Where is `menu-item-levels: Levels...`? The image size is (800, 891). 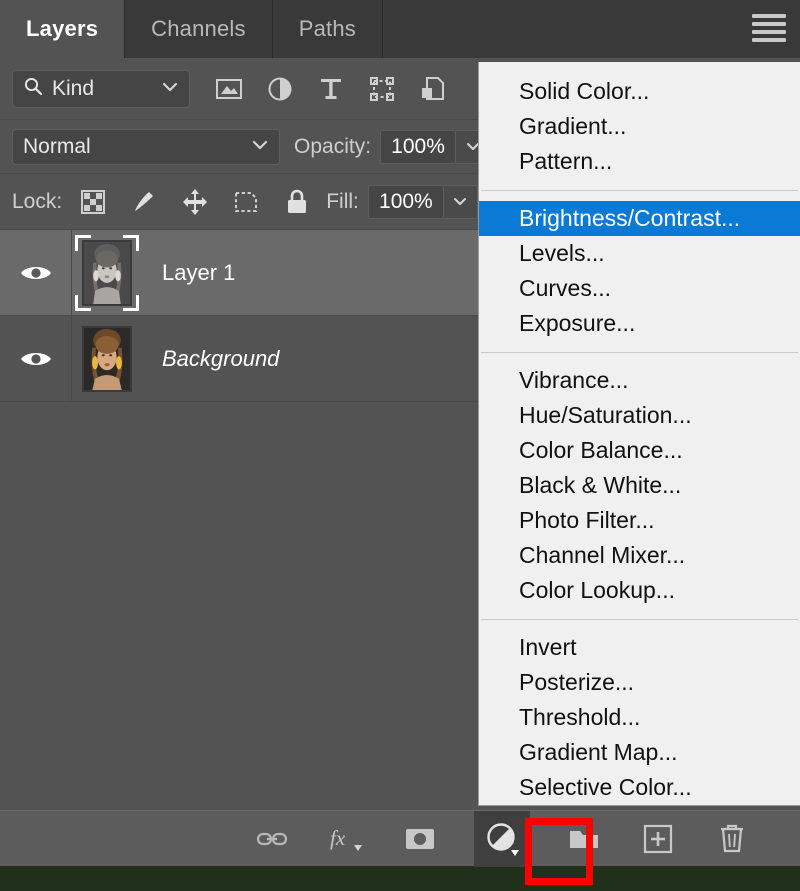
menu-item-levels: Levels... is located at coordinates (639, 253).